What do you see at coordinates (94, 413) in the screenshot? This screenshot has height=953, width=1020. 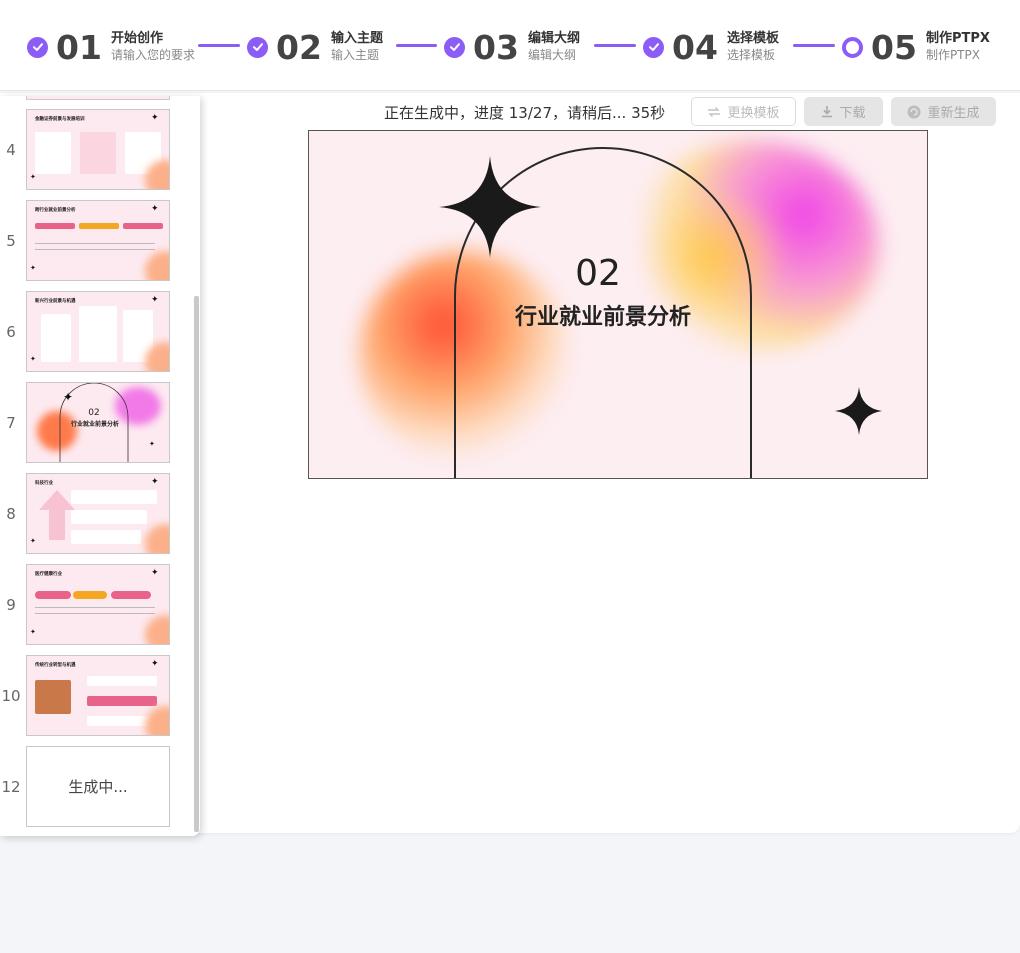 I see `thumbnail-section: 02` at bounding box center [94, 413].